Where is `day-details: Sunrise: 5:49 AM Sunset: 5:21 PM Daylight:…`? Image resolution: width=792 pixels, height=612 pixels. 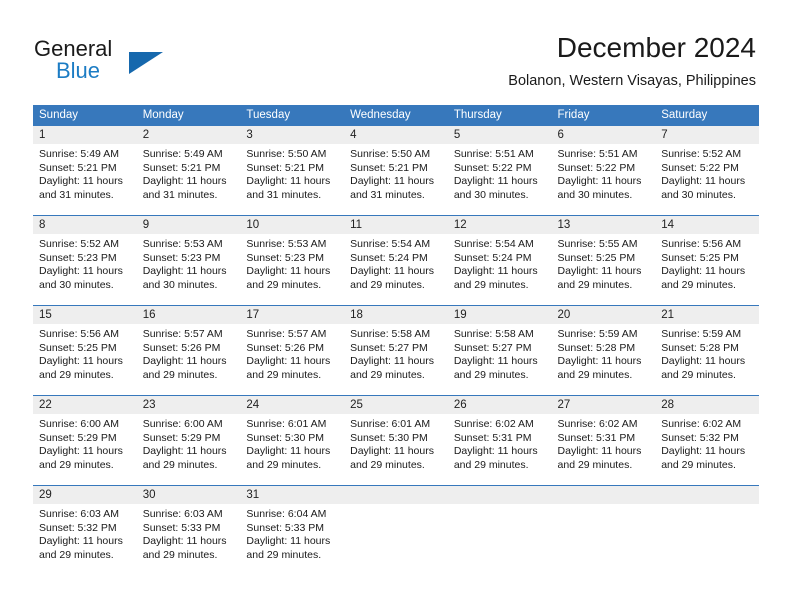 day-details: Sunrise: 5:49 AM Sunset: 5:21 PM Daylight:… is located at coordinates (189, 173).